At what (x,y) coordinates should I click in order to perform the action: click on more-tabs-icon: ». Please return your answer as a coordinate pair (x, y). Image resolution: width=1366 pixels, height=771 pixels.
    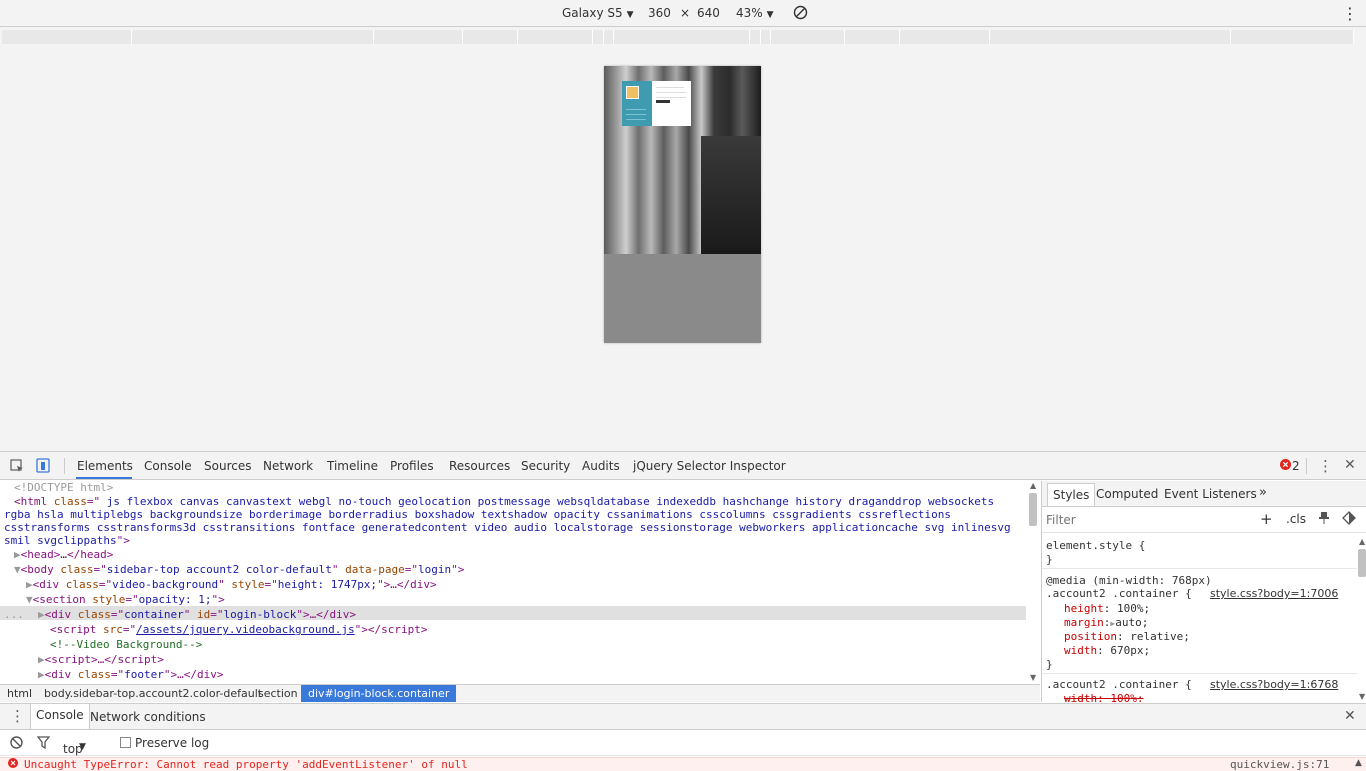
    Looking at the image, I should click on (1263, 492).